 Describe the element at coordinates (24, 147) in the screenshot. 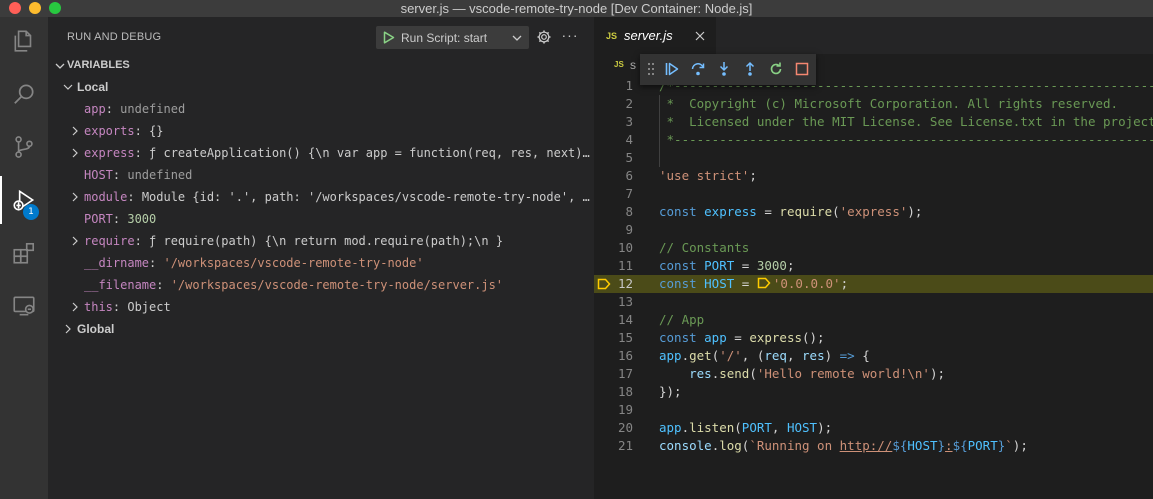

I see `source-control-icon` at that location.